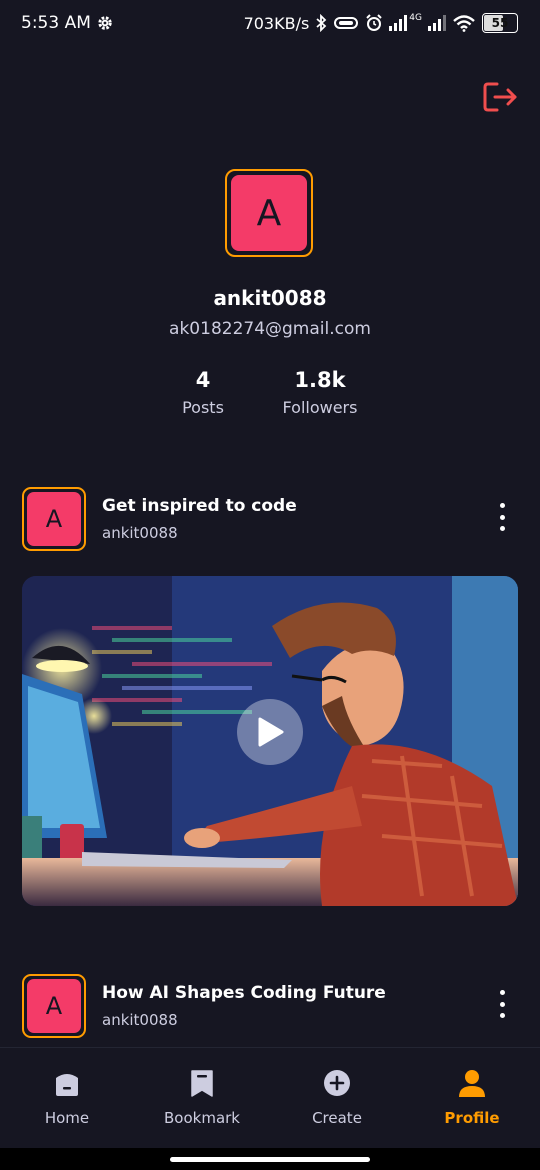 This screenshot has width=540, height=1170. I want to click on profile-avatar-letter: A, so click(269, 213).